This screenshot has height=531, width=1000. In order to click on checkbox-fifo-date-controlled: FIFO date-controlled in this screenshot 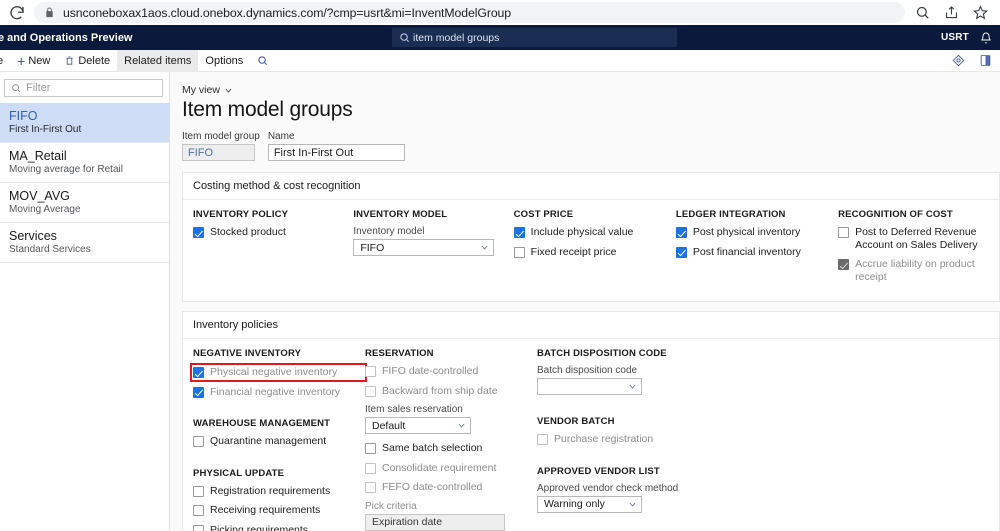, I will do `click(451, 371)`.